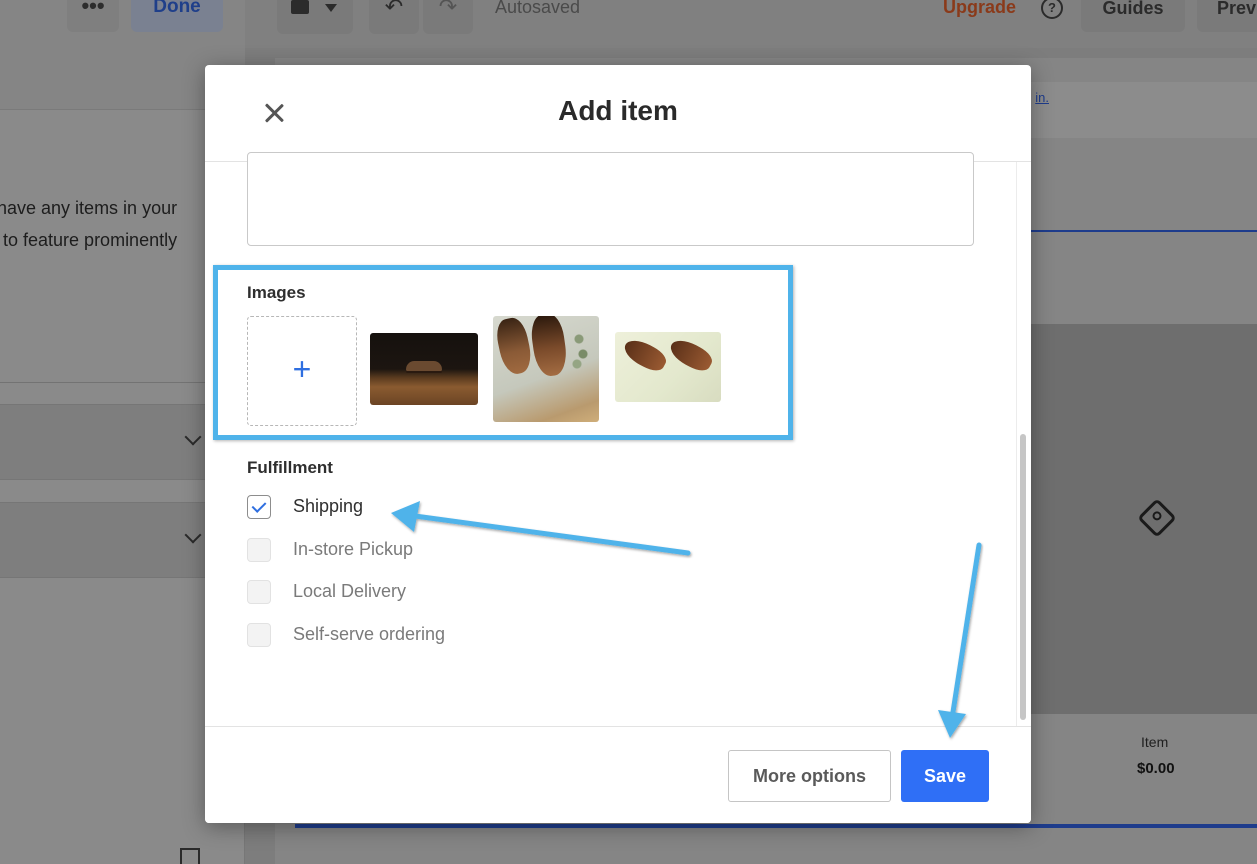 The image size is (1257, 864). I want to click on self-serve-ordering-label: Self-serve ordering, so click(369, 634).